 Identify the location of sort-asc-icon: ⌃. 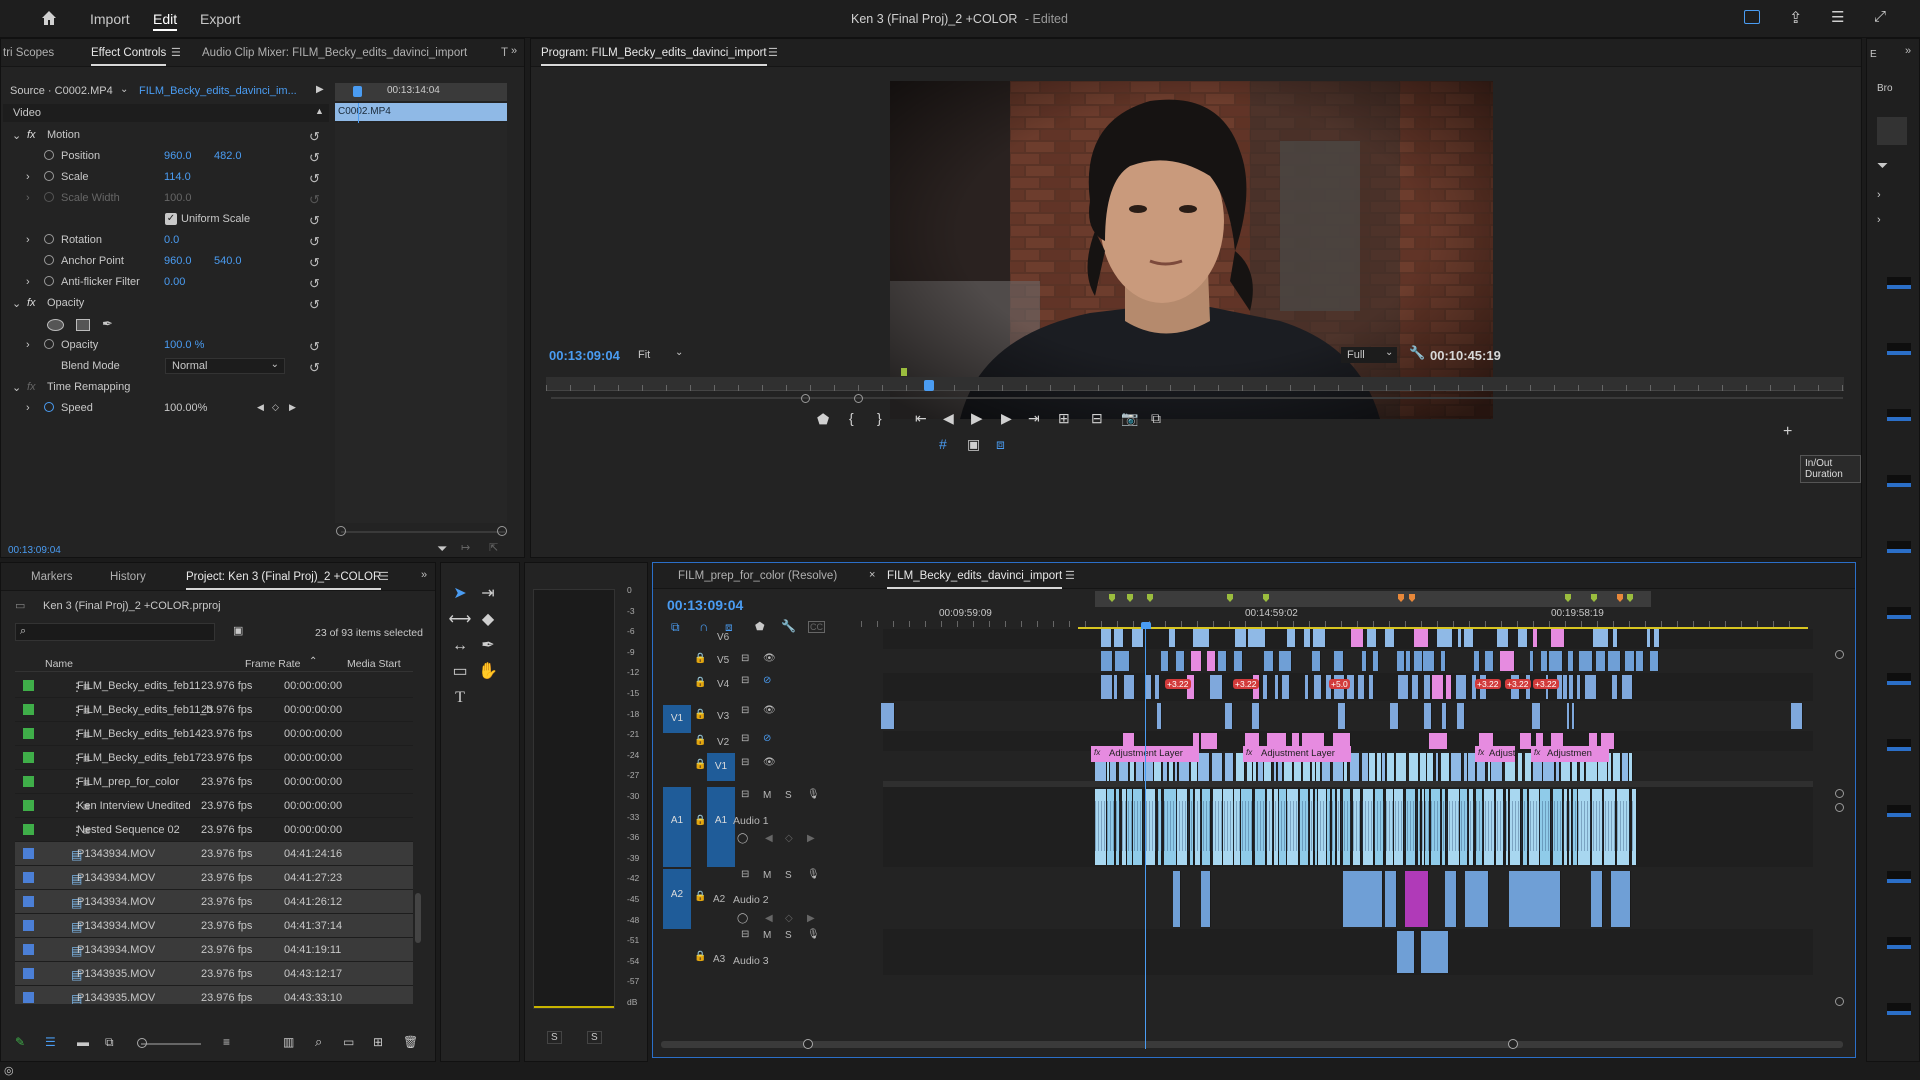
(313, 661).